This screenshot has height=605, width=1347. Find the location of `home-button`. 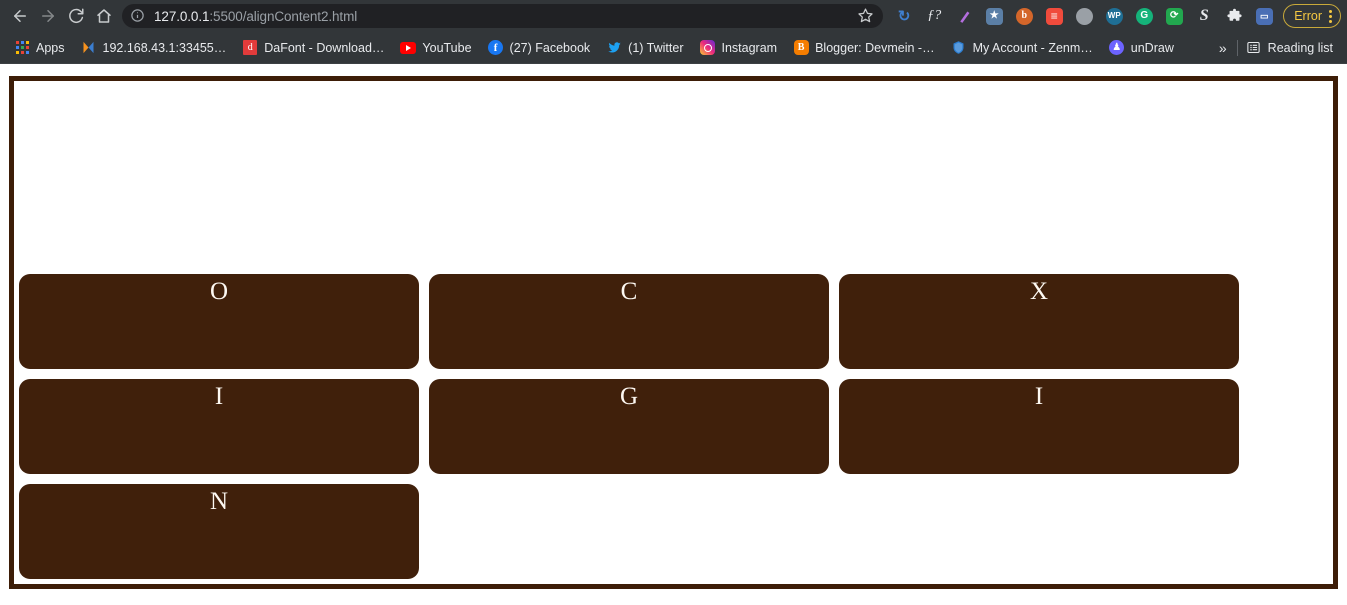

home-button is located at coordinates (104, 16).